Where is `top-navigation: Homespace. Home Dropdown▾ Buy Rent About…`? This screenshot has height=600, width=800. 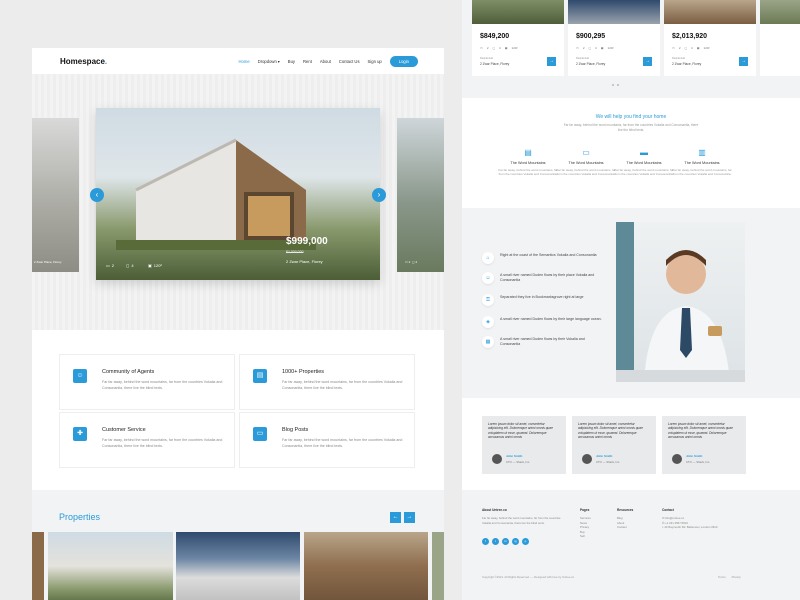
top-navigation: Homespace. Home Dropdown▾ Buy Rent About… is located at coordinates (238, 61).